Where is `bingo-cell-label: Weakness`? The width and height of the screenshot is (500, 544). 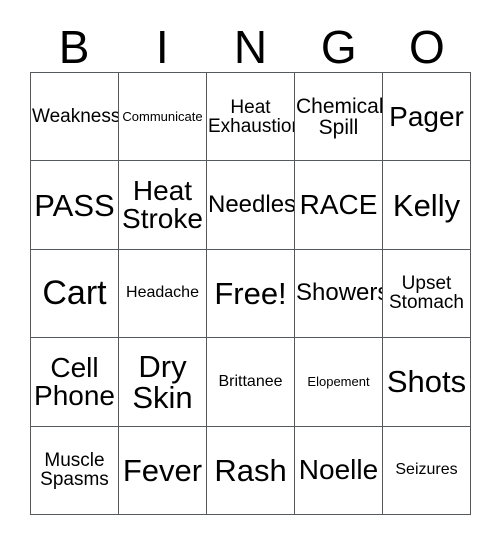 bingo-cell-label: Weakness is located at coordinates (75, 117).